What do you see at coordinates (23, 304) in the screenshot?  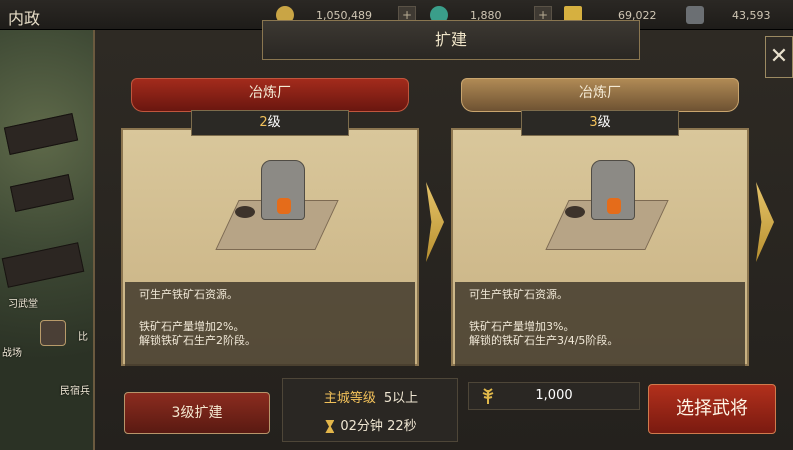 I see `map-label-training-hall: 习武堂` at bounding box center [23, 304].